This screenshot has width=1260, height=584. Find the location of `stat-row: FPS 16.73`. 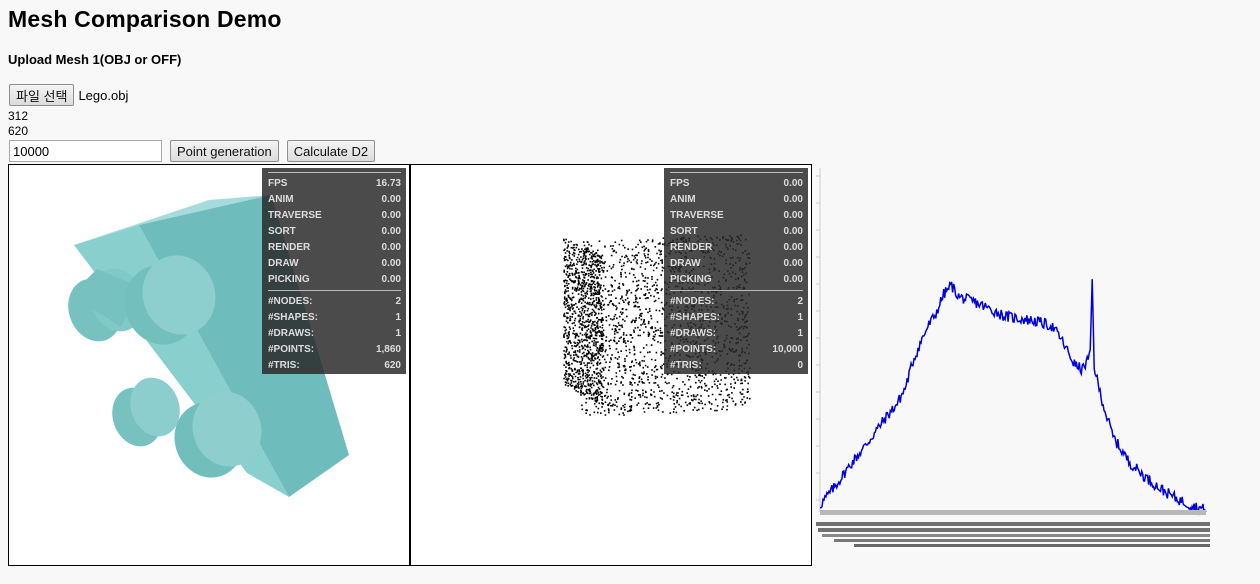

stat-row: FPS 16.73 is located at coordinates (334, 184).